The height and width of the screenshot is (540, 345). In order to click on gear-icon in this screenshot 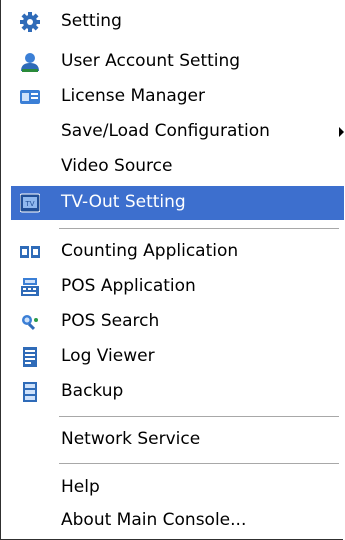, I will do `click(30, 22)`.